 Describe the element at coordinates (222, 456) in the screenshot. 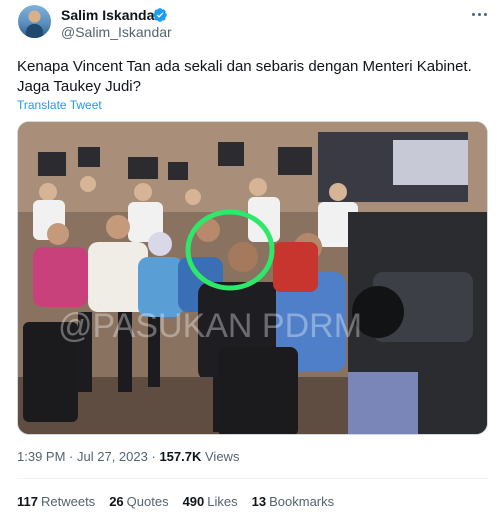

I see `views-label: Views` at that location.